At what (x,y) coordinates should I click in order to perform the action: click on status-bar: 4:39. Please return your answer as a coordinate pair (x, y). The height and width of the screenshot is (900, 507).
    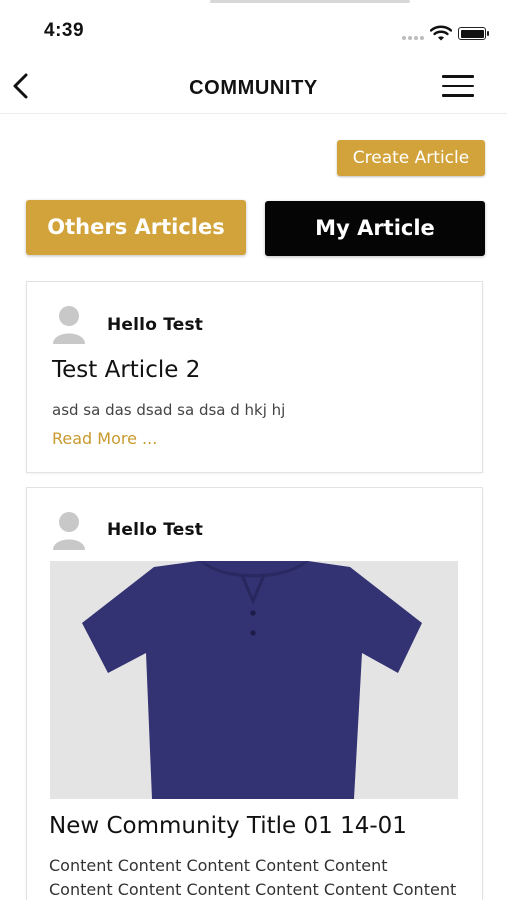
    Looking at the image, I should click on (253, 31).